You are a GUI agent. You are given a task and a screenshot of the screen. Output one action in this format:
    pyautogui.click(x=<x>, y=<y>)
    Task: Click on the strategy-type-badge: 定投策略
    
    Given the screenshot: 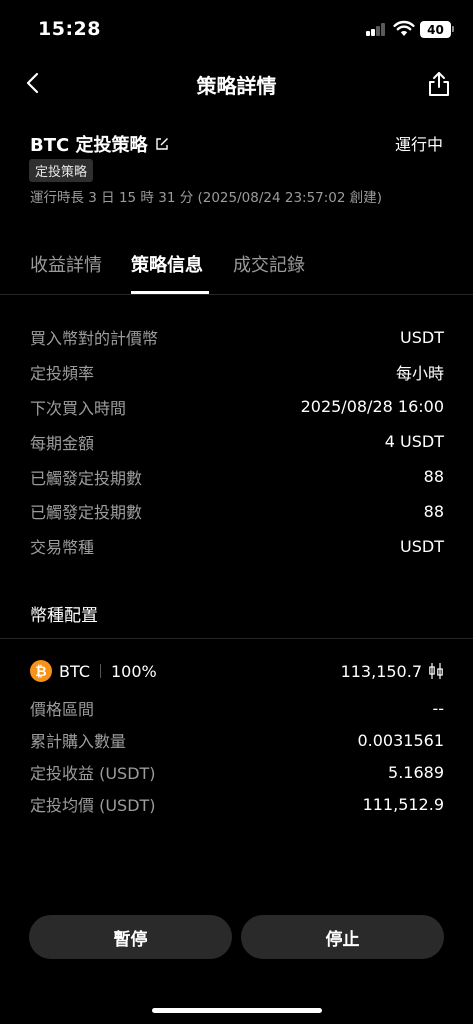 What is the action you would take?
    pyautogui.click(x=61, y=170)
    